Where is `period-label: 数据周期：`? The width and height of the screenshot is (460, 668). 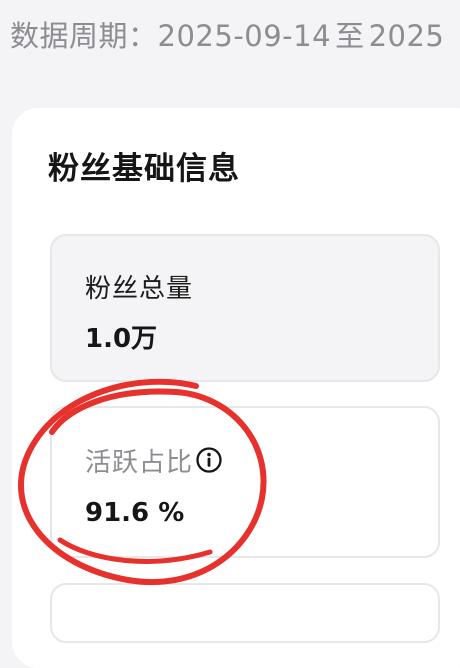
period-label: 数据周期： is located at coordinates (84, 36).